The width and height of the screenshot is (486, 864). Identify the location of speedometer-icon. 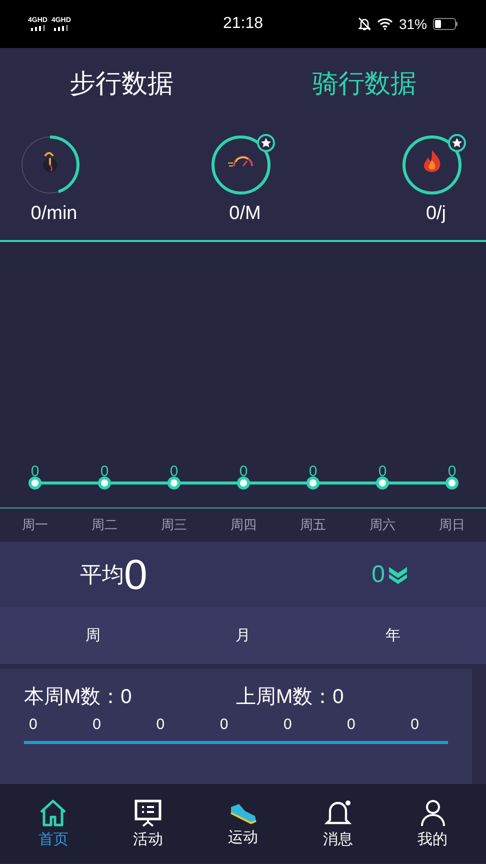
(240, 161).